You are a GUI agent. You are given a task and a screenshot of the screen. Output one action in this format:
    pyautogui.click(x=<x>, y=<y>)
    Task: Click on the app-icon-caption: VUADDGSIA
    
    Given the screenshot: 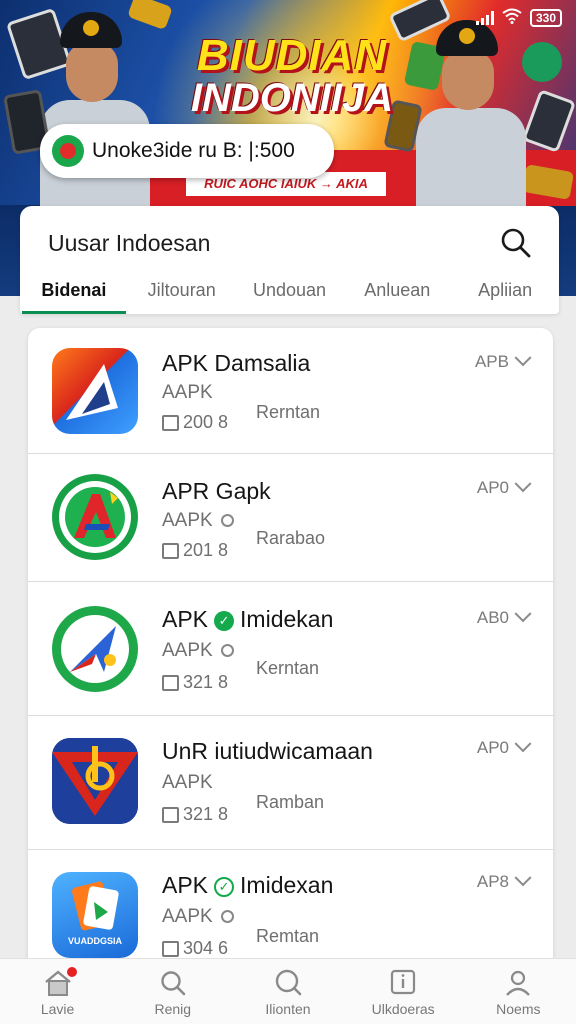 What is the action you would take?
    pyautogui.click(x=94, y=941)
    